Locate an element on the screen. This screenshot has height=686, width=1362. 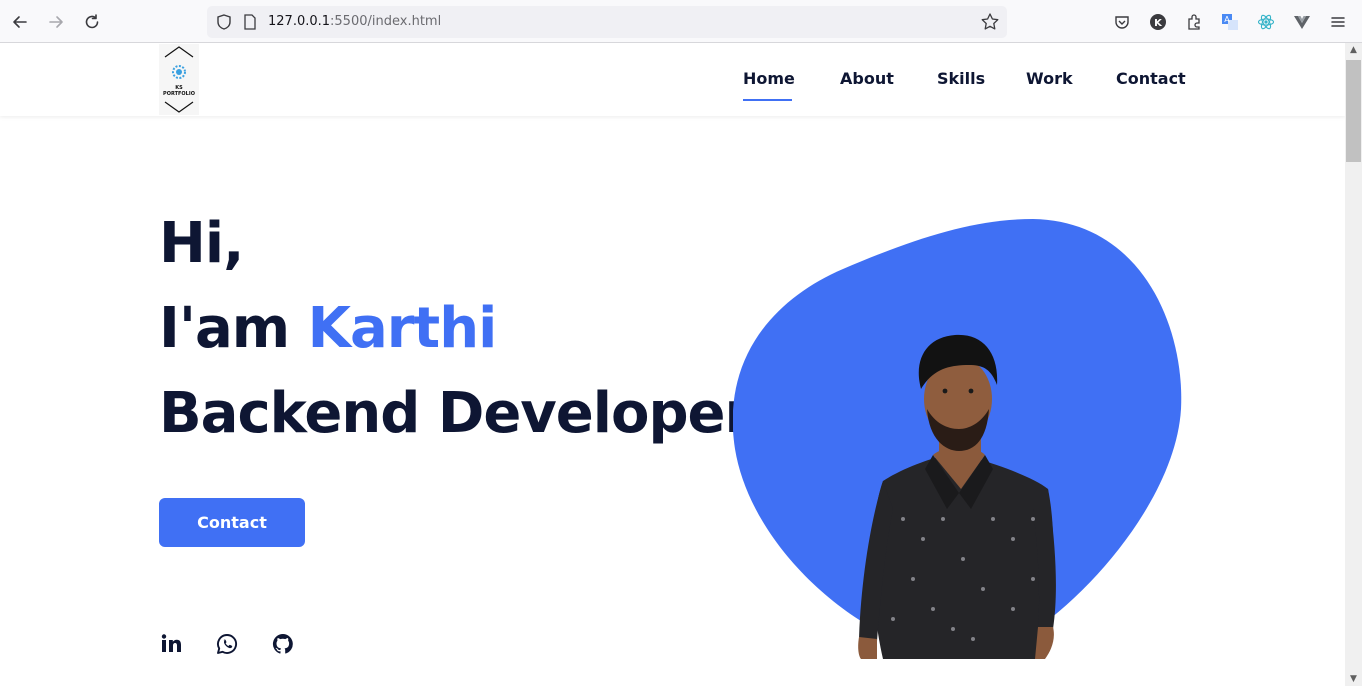
k-profile-label: K is located at coordinates (1158, 23).